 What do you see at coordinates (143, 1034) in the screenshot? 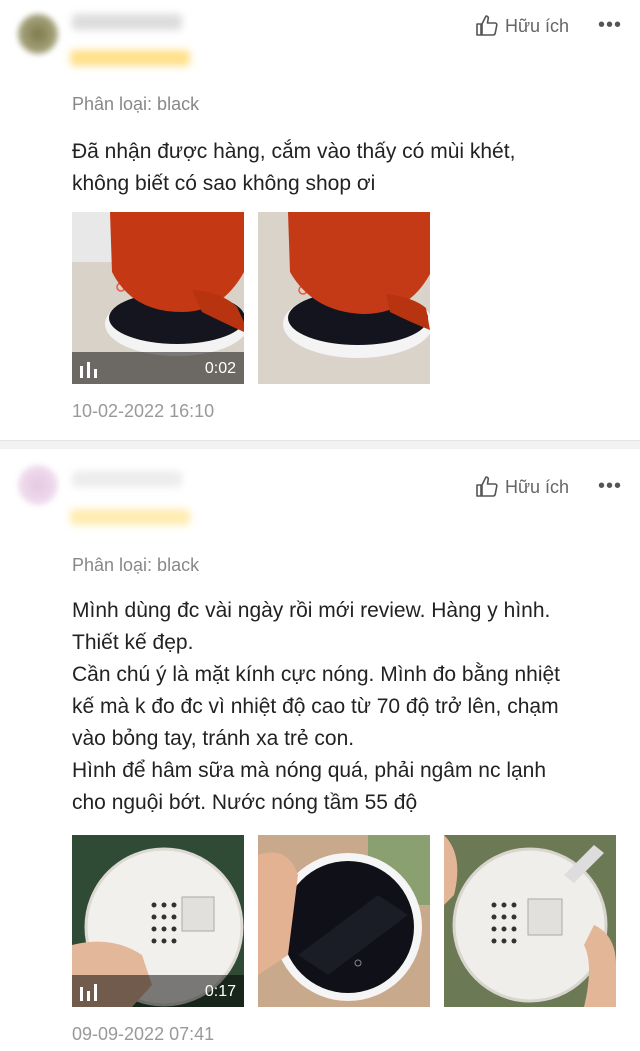
I see `review-timestamp: 09-09-2022 07:41` at bounding box center [143, 1034].